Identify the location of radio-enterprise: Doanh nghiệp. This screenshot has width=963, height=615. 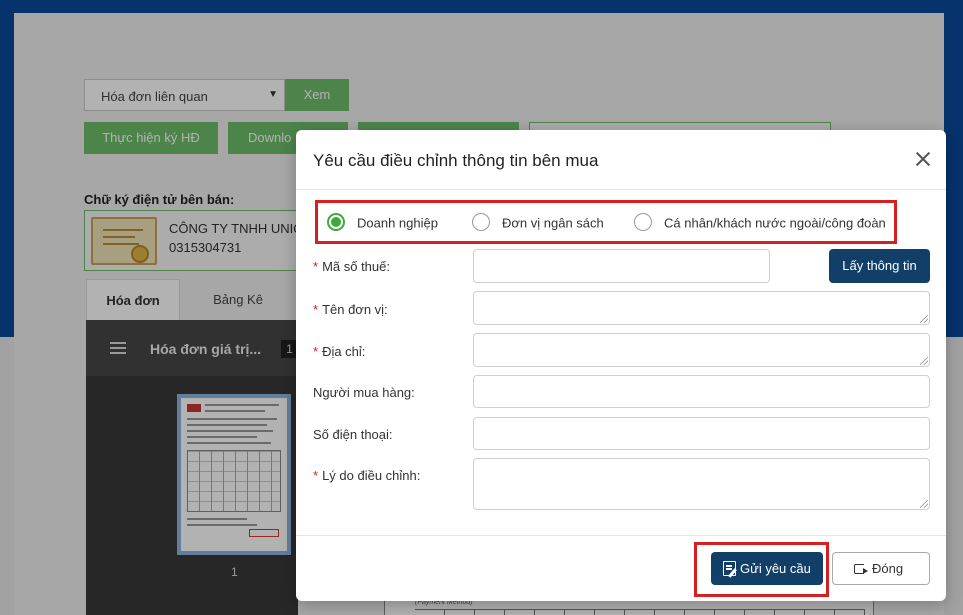
(382, 223).